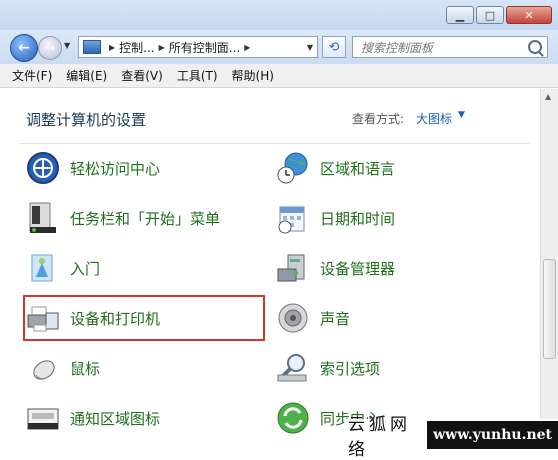 The image size is (558, 460). Describe the element at coordinates (253, 75) in the screenshot. I see `menu-help: 帮助(H)` at that location.